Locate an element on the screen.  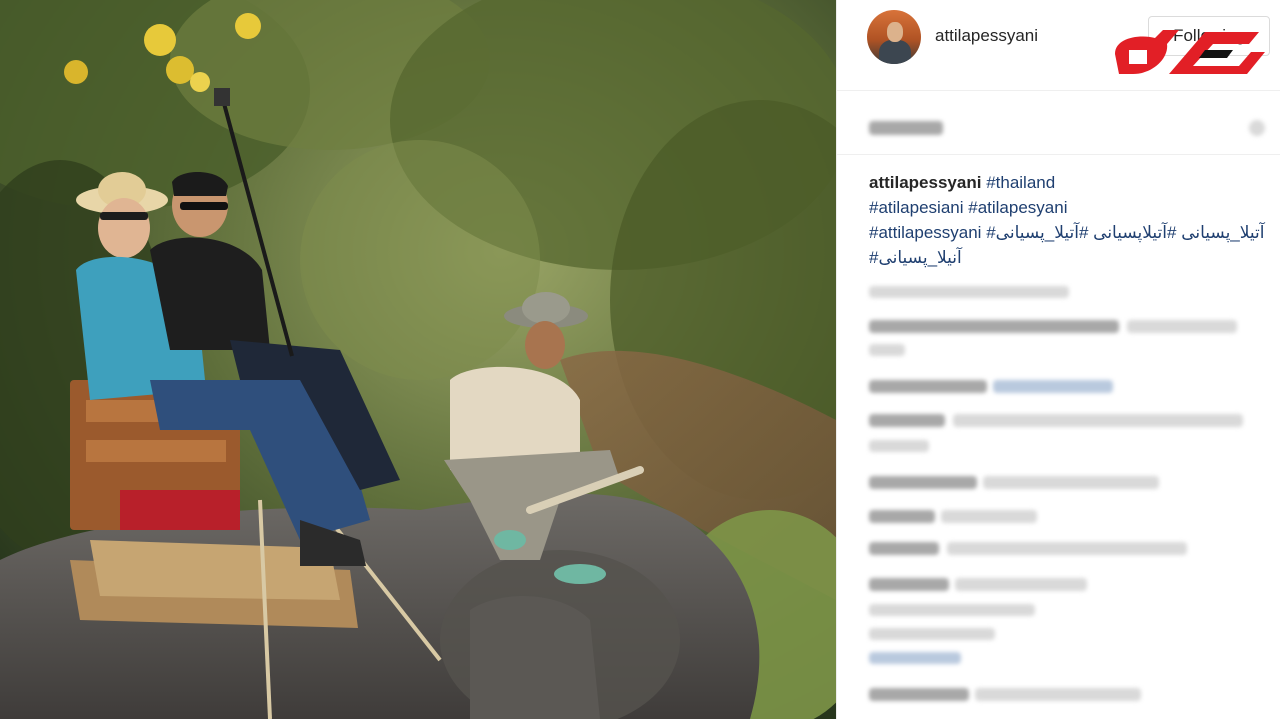
divider is located at coordinates (1058, 154).